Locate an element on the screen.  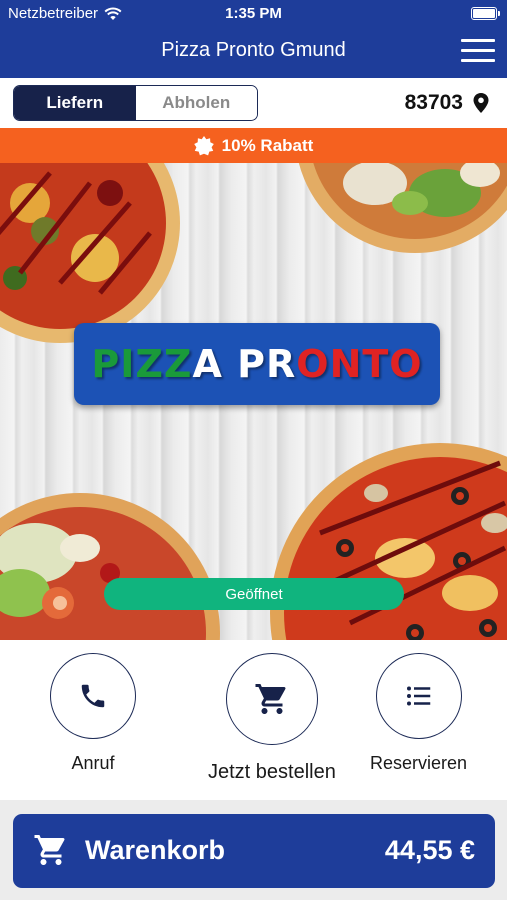
nav-bar: Pizza Pronto Gmund is located at coordinates (253, 52).